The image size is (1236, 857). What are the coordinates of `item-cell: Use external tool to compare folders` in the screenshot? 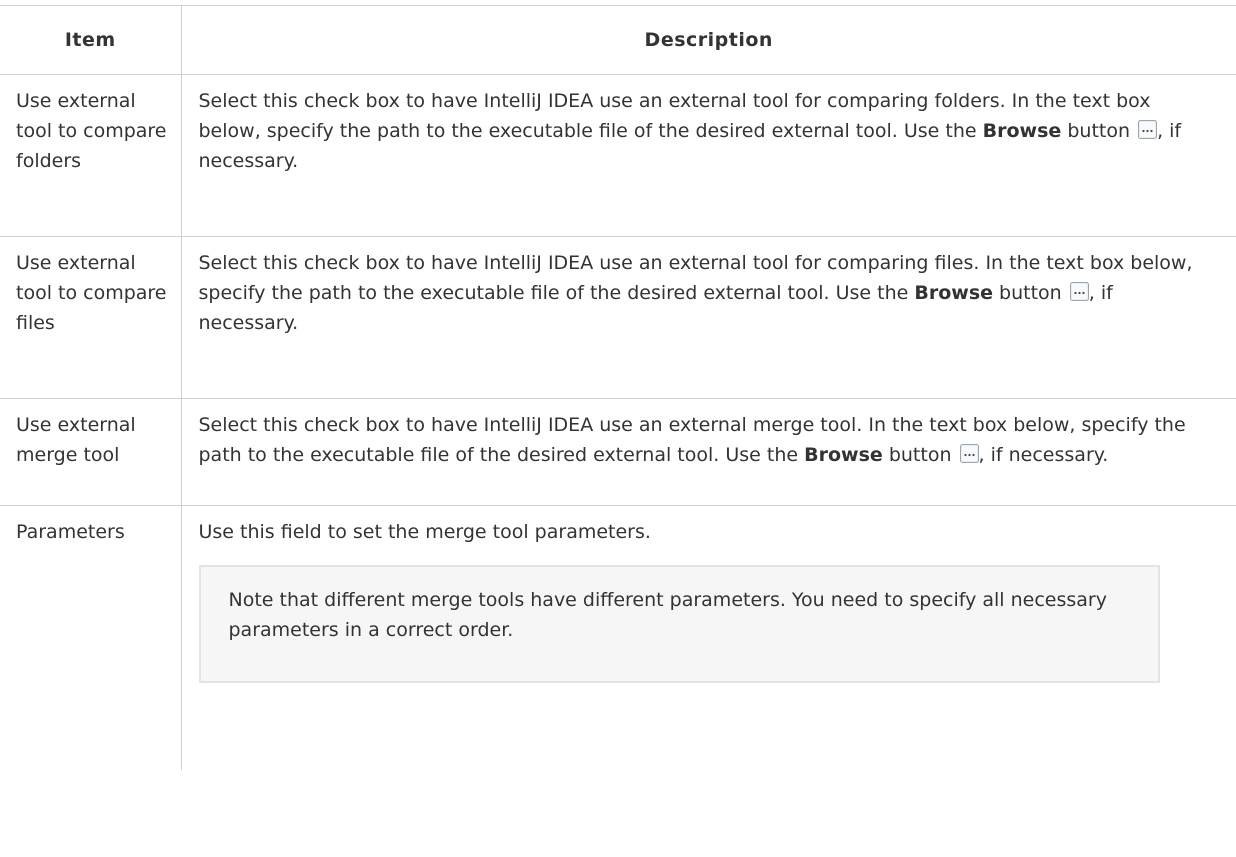 It's located at (91, 155).